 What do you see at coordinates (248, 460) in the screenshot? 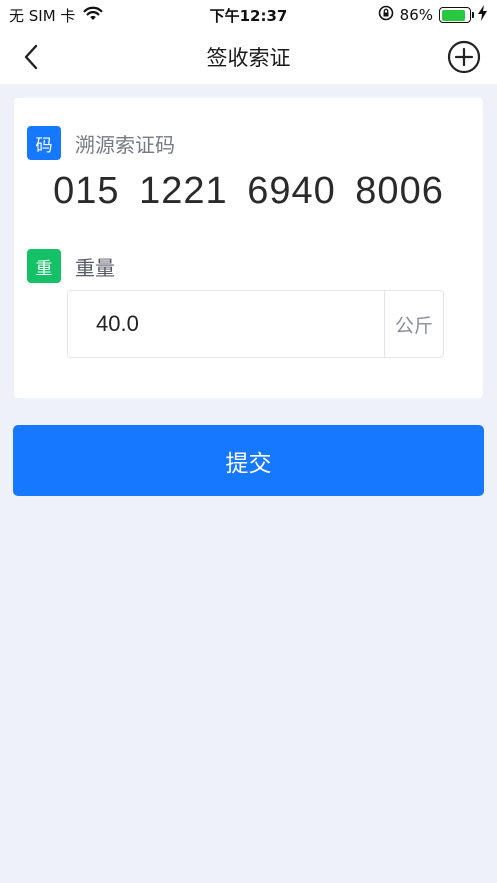
I see `submit-button: 提交` at bounding box center [248, 460].